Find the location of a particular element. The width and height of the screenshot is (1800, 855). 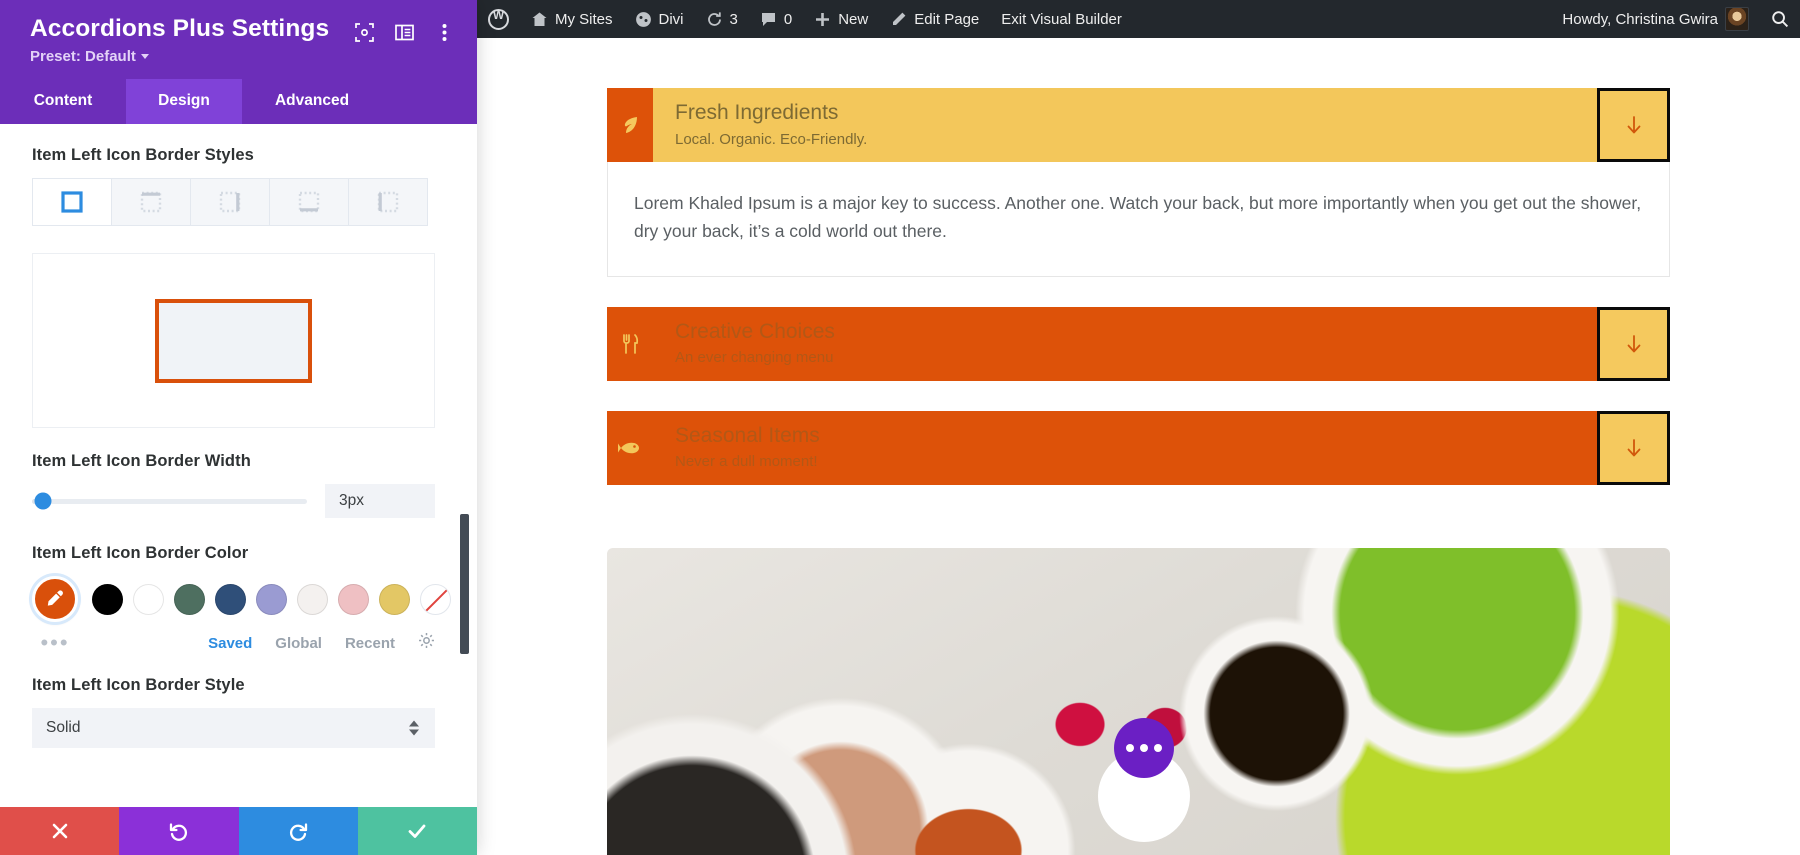

border-width-control: 3px is located at coordinates (233, 501).